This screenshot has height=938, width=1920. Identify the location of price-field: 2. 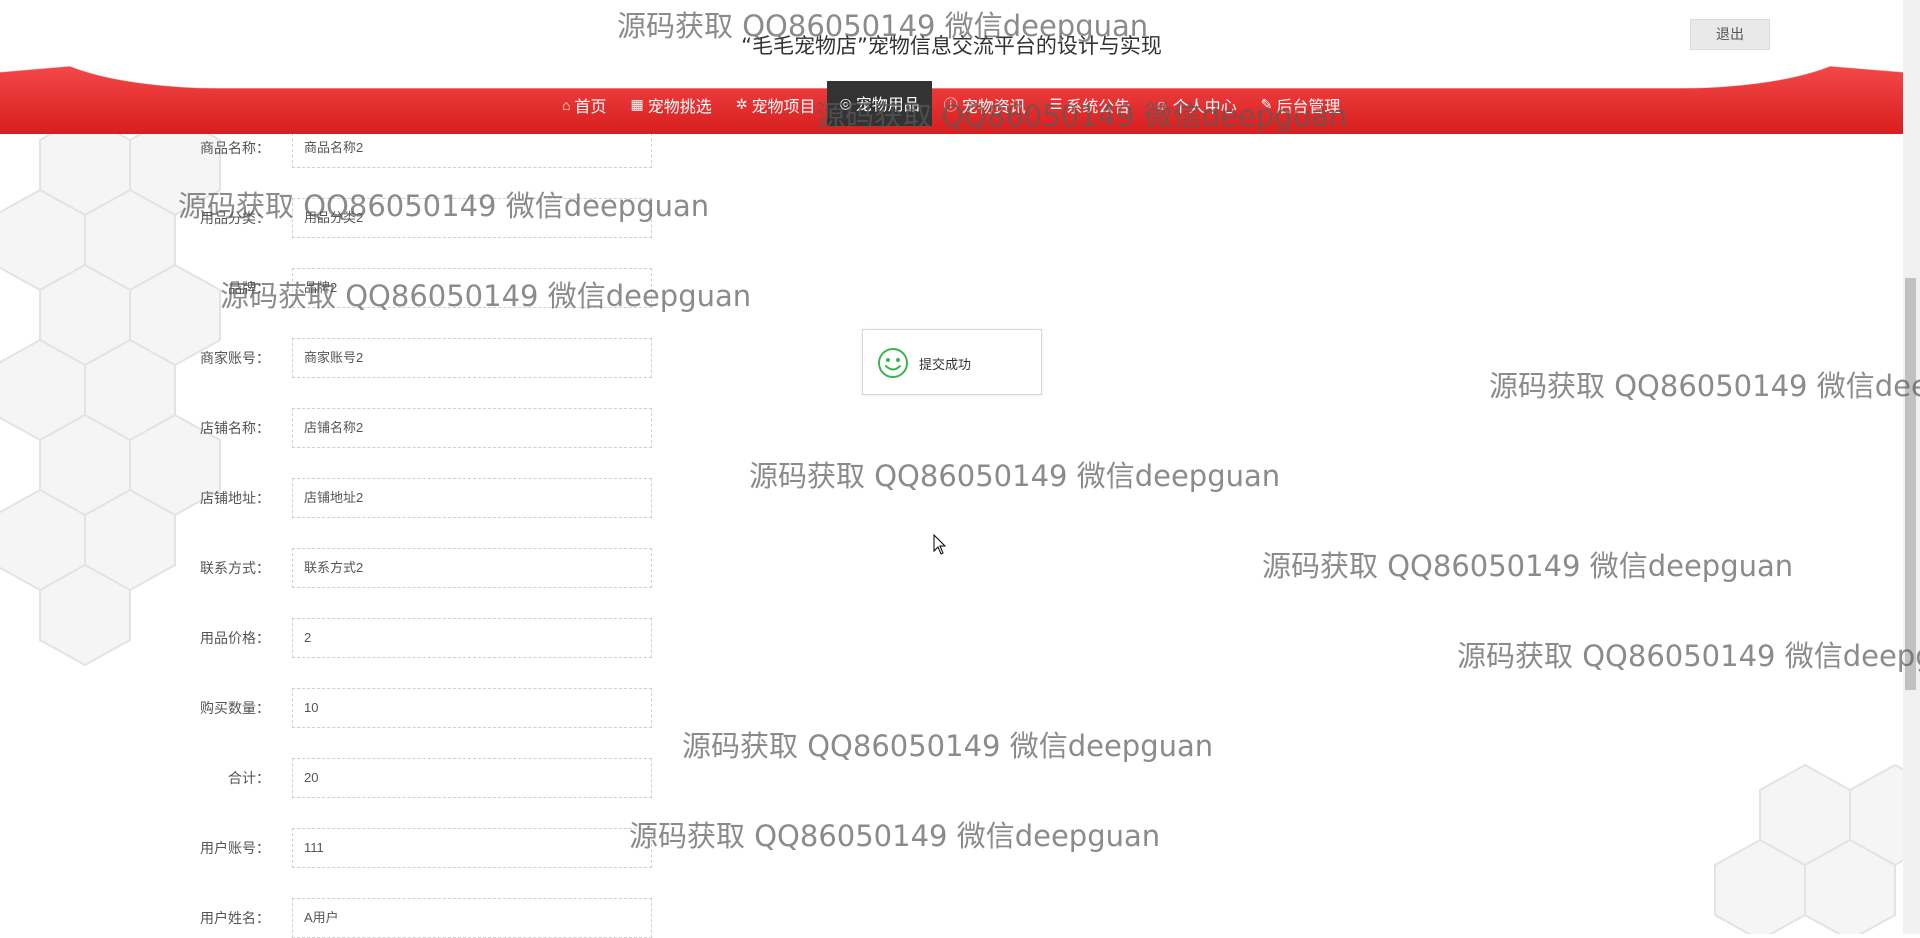
(472, 638).